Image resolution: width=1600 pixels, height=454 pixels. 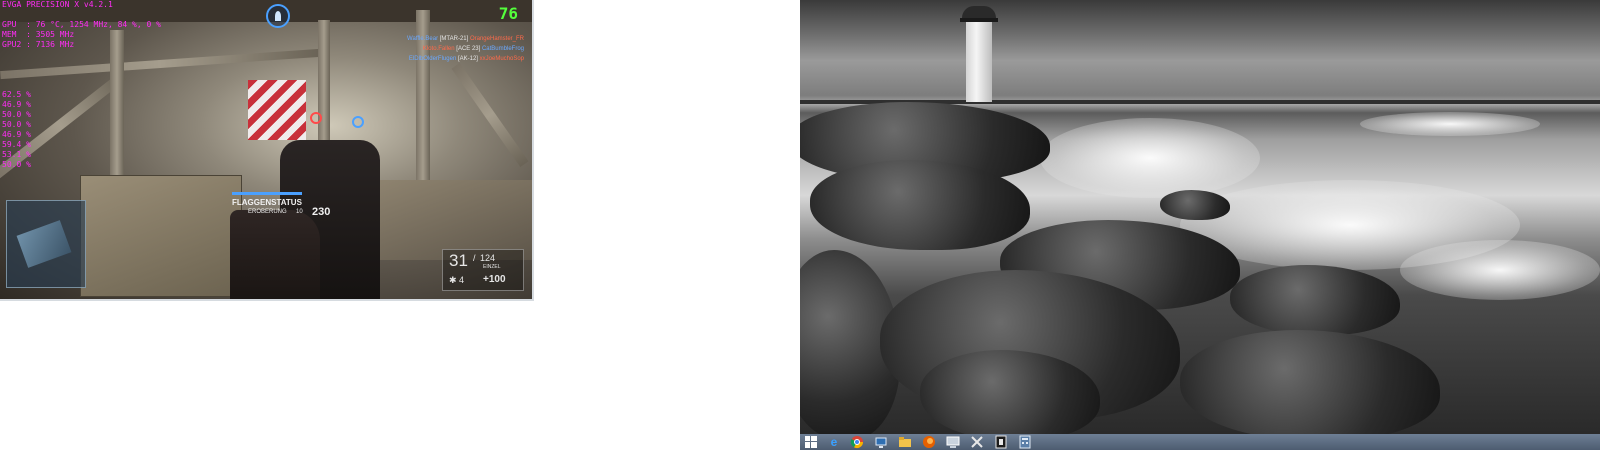 I want to click on striped-flag, so click(x=277, y=110).